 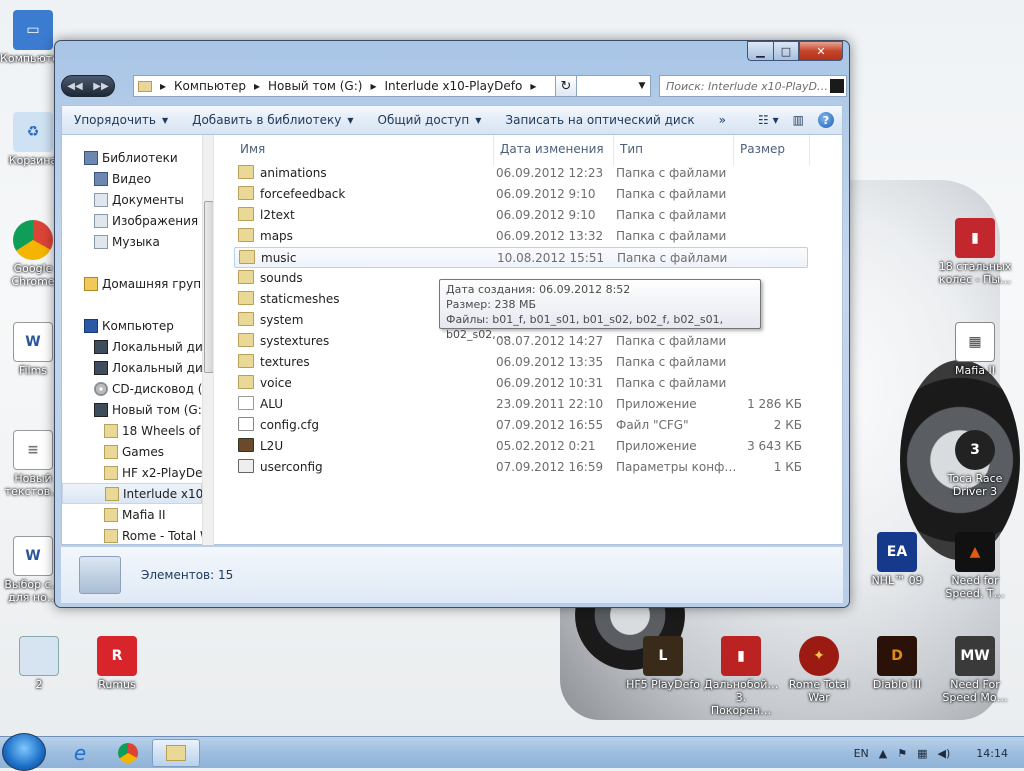 What do you see at coordinates (121, 120) in the screenshot?
I see `organize-button: Упорядочить ▼` at bounding box center [121, 120].